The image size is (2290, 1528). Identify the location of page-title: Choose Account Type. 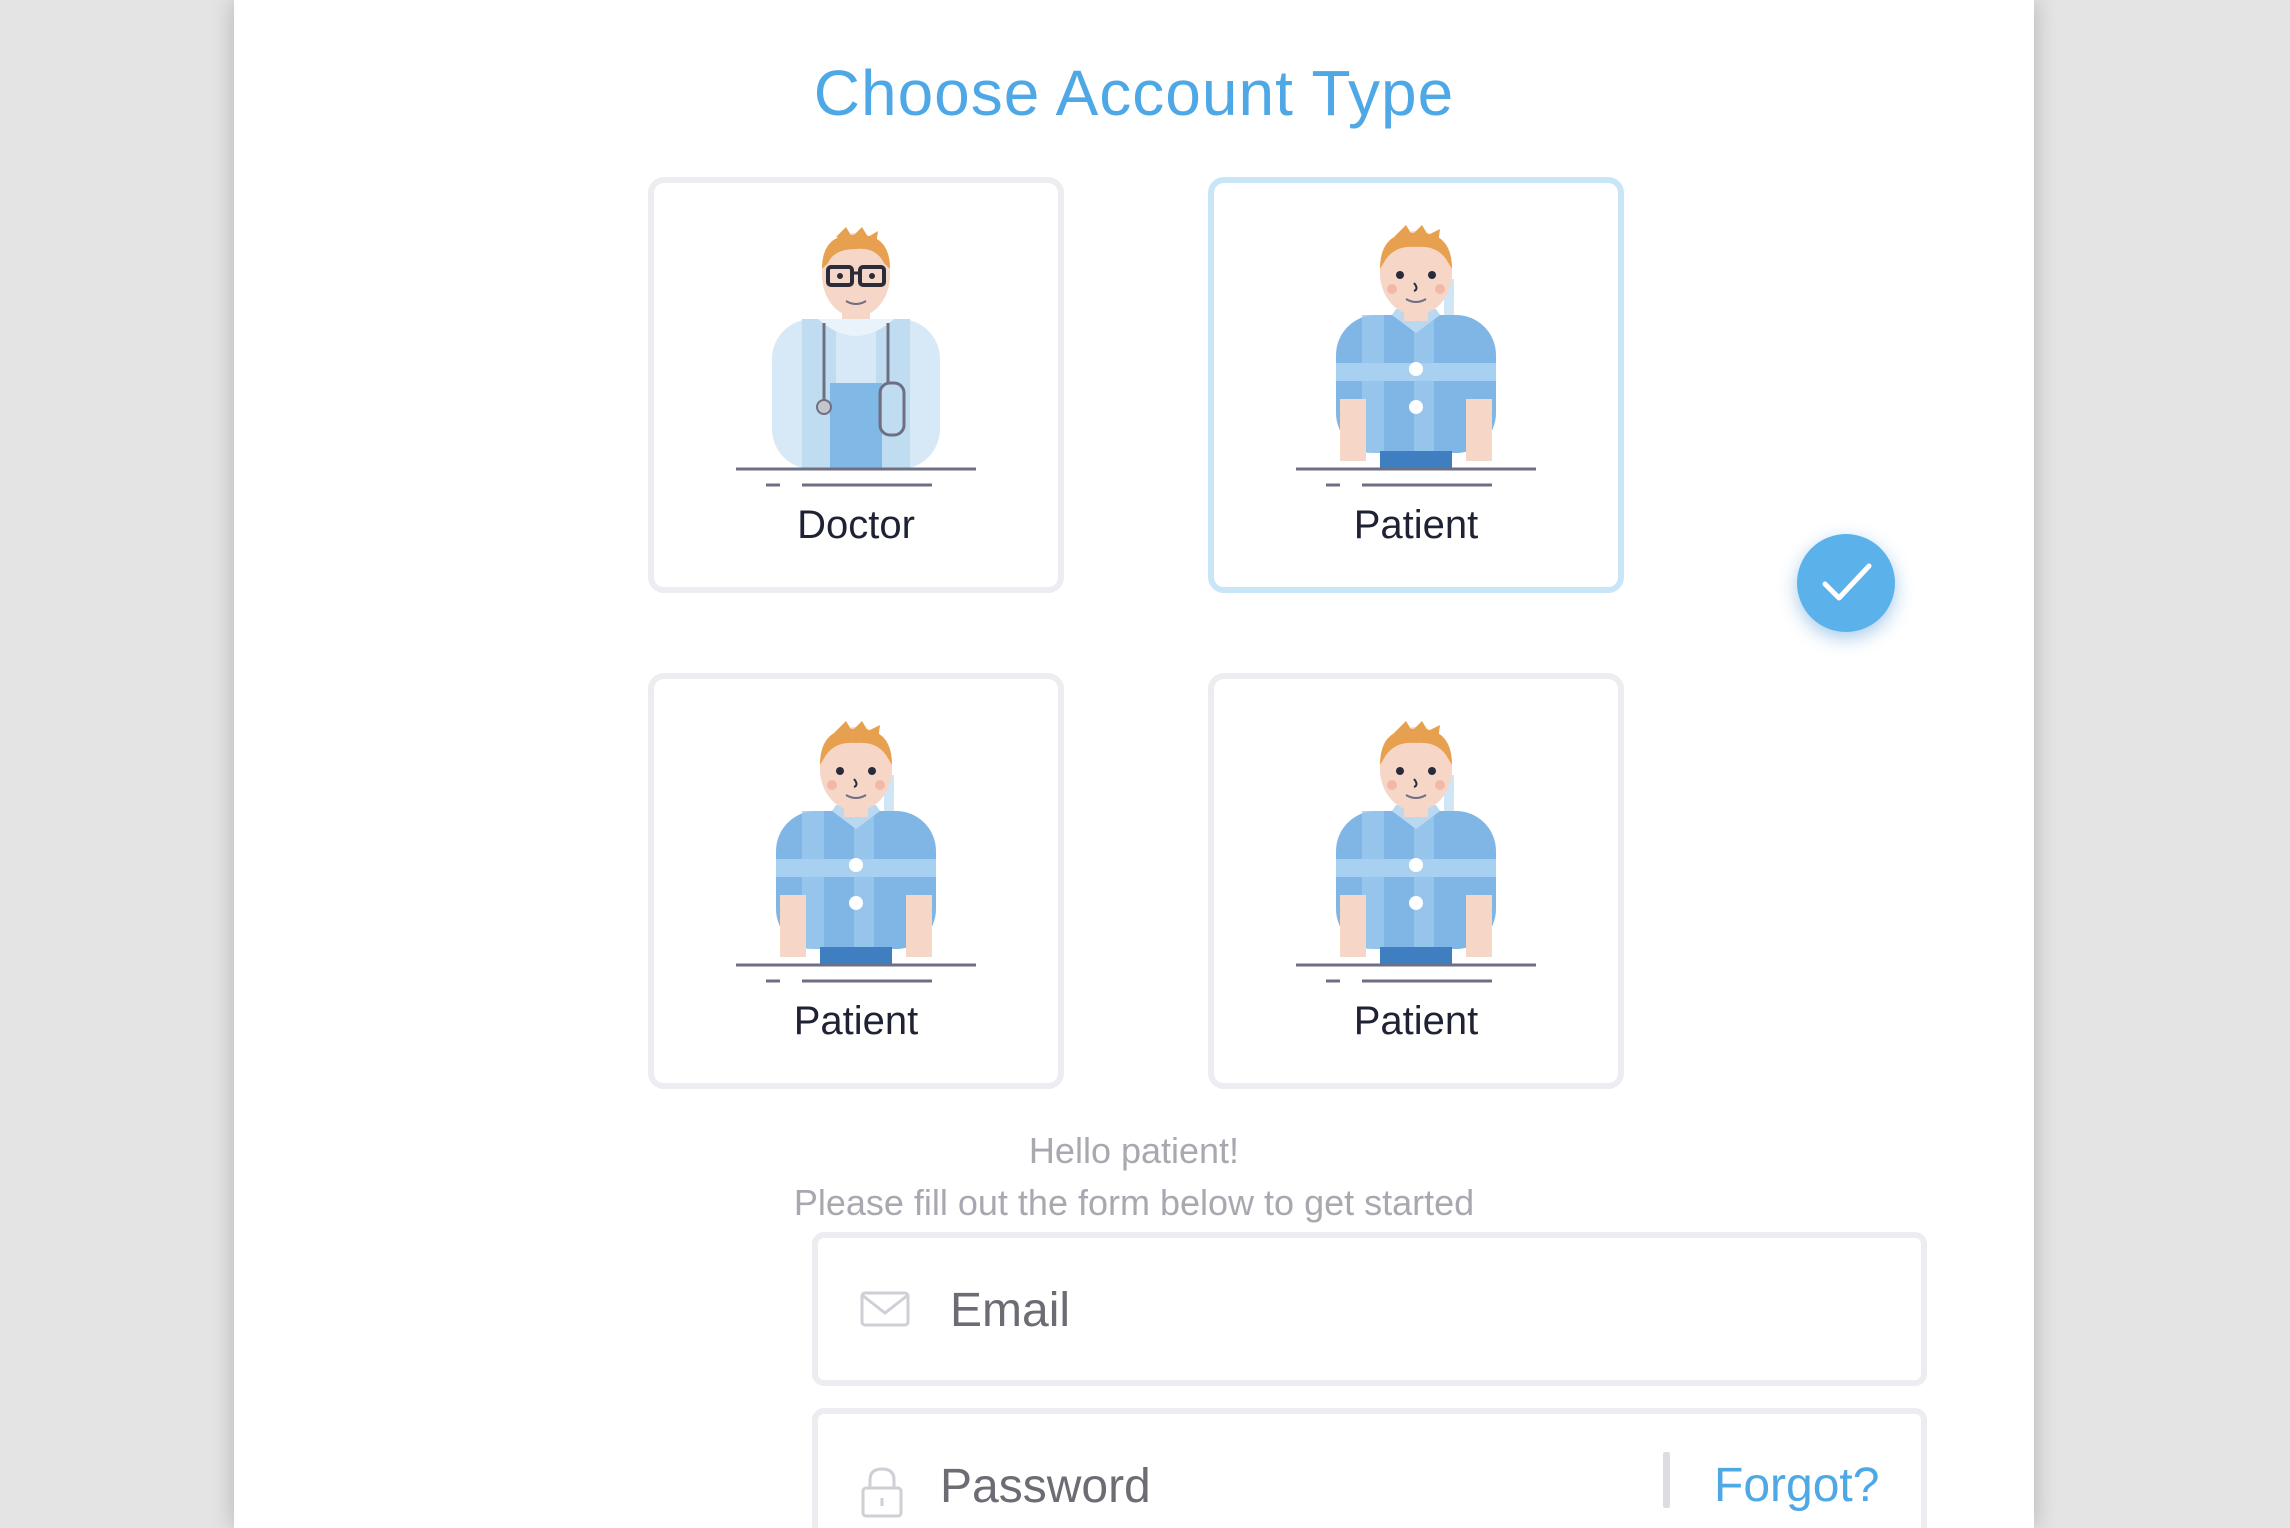
(1134, 93).